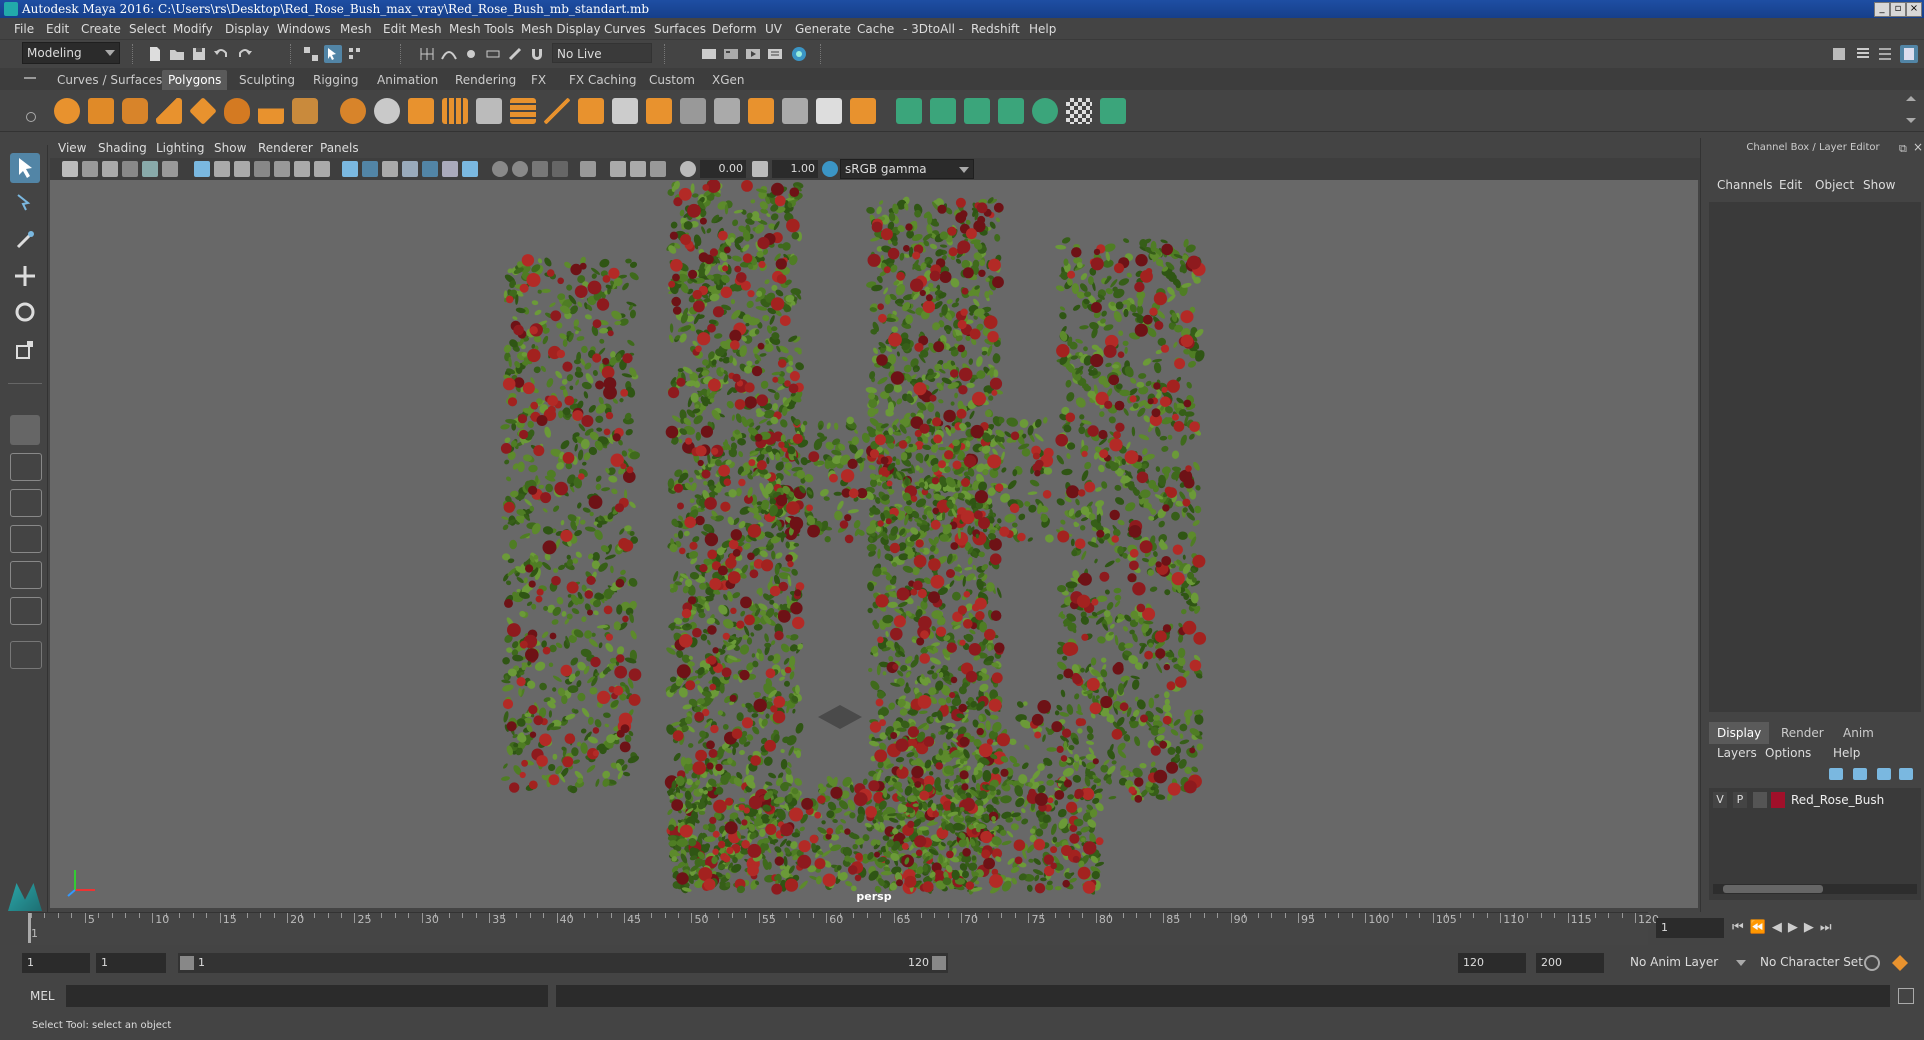 Image resolution: width=1924 pixels, height=1040 pixels. I want to click on save-scene-icon, so click(199, 54).